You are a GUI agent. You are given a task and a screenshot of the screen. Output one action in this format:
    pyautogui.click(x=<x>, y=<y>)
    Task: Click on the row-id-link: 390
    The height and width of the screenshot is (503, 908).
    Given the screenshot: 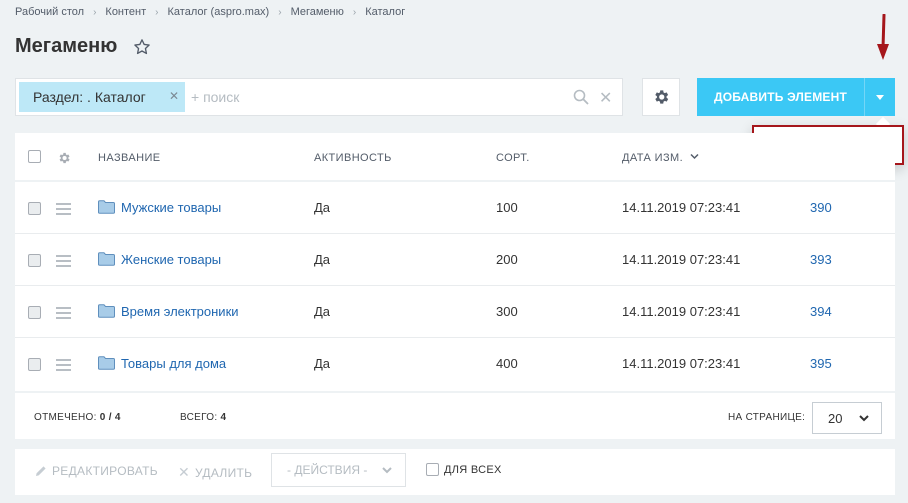 What is the action you would take?
    pyautogui.click(x=821, y=207)
    